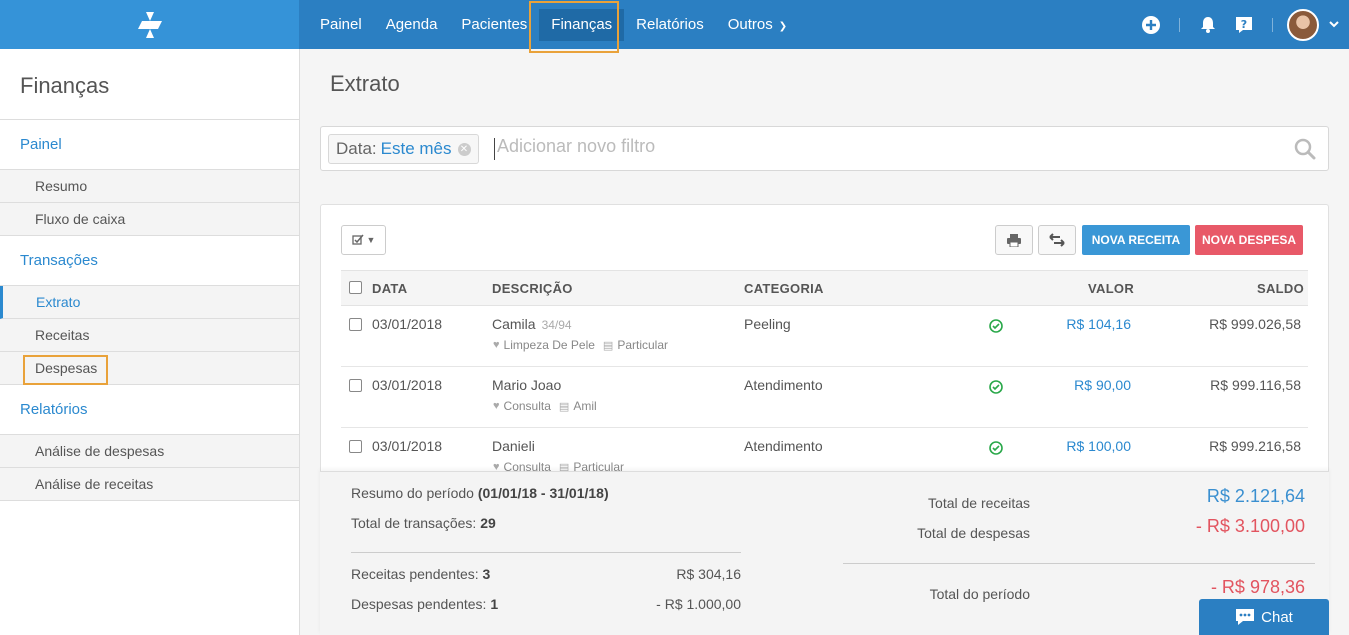 Image resolution: width=1349 pixels, height=635 pixels. I want to click on nav-financas: Finanças, so click(582, 24).